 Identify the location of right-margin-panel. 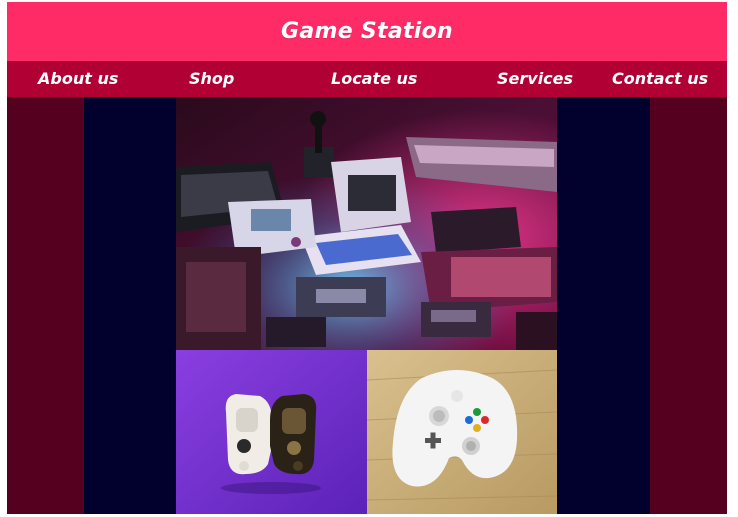
(688, 305).